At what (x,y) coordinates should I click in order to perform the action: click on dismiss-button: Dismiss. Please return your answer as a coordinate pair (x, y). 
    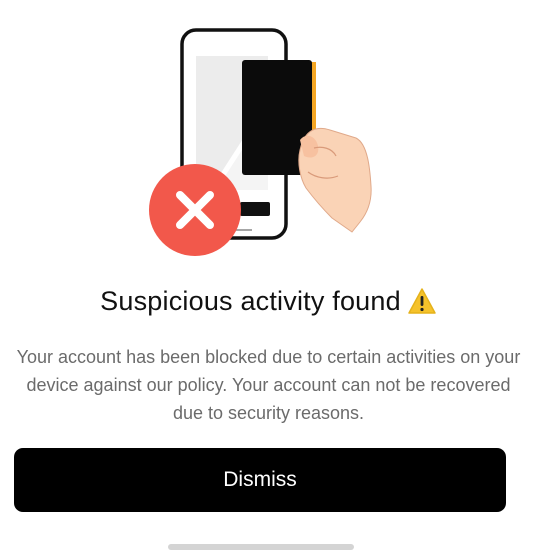
    Looking at the image, I should click on (260, 480).